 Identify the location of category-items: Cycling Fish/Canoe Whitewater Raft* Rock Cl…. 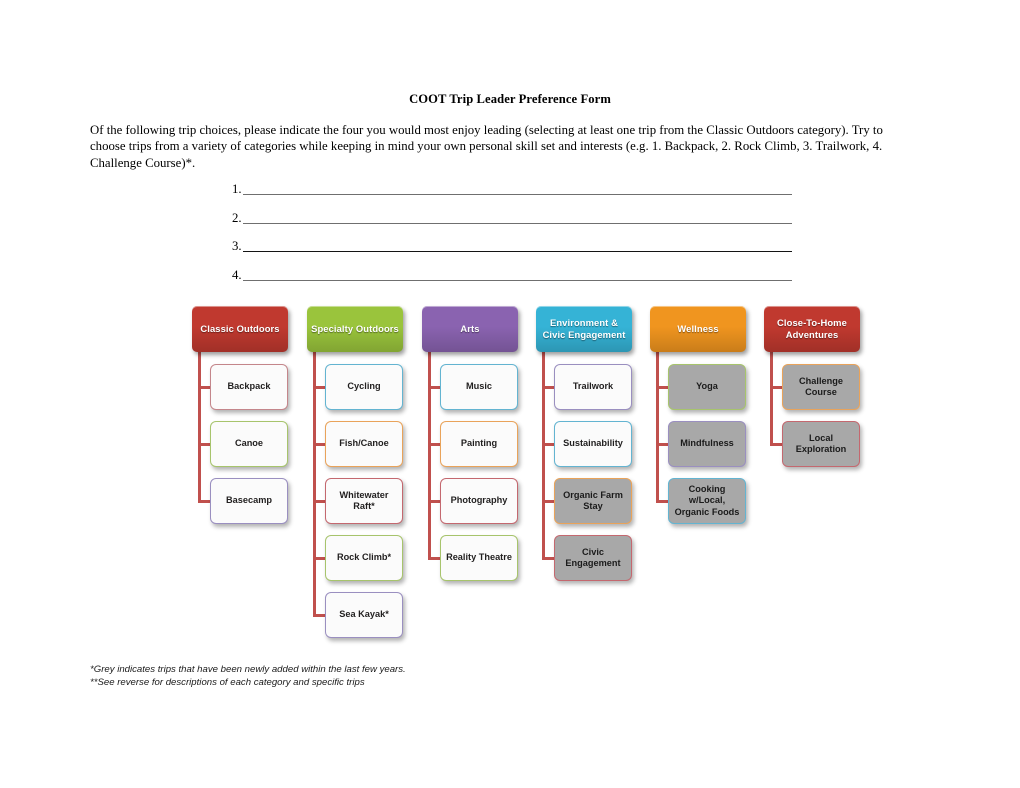
(364, 506).